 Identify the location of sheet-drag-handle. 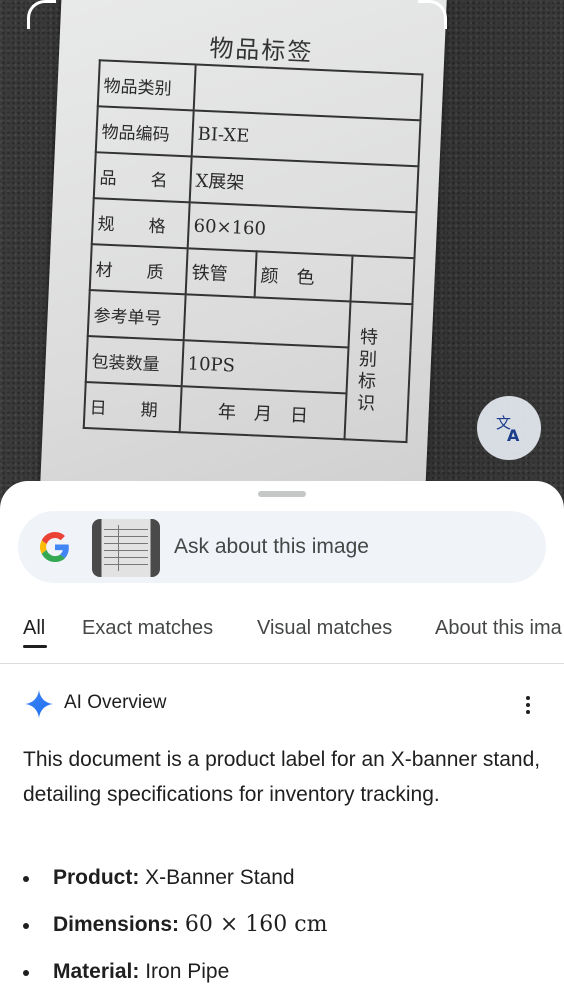
(282, 494).